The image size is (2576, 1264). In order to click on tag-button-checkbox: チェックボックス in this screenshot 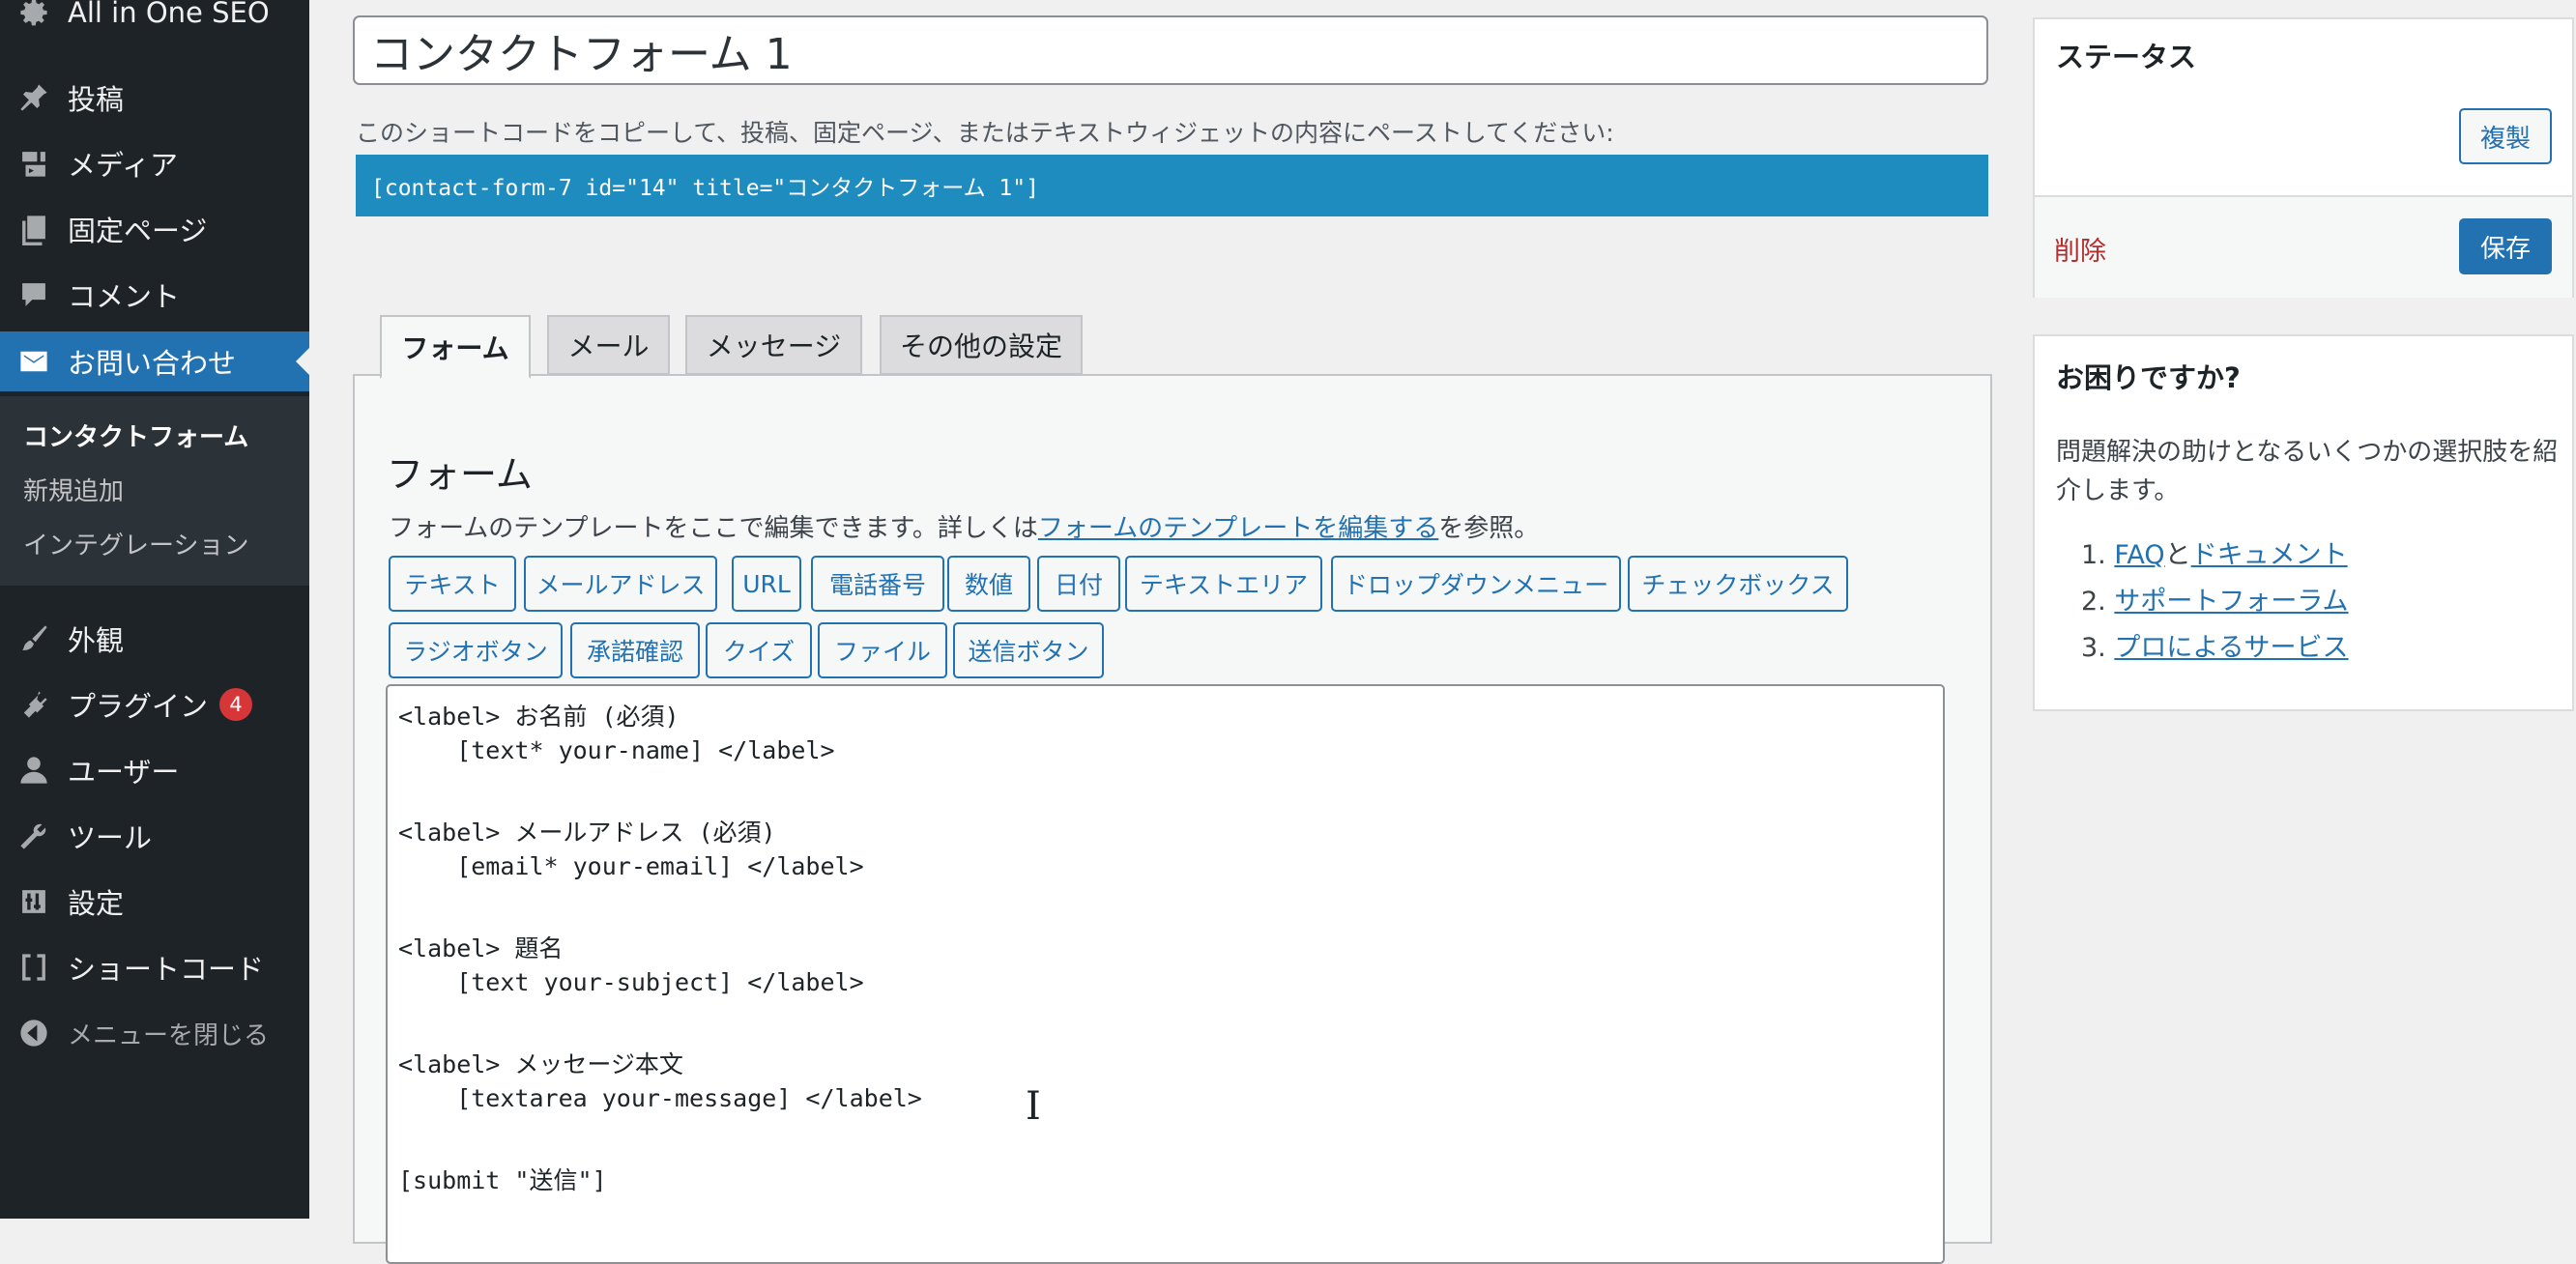, I will do `click(1738, 584)`.